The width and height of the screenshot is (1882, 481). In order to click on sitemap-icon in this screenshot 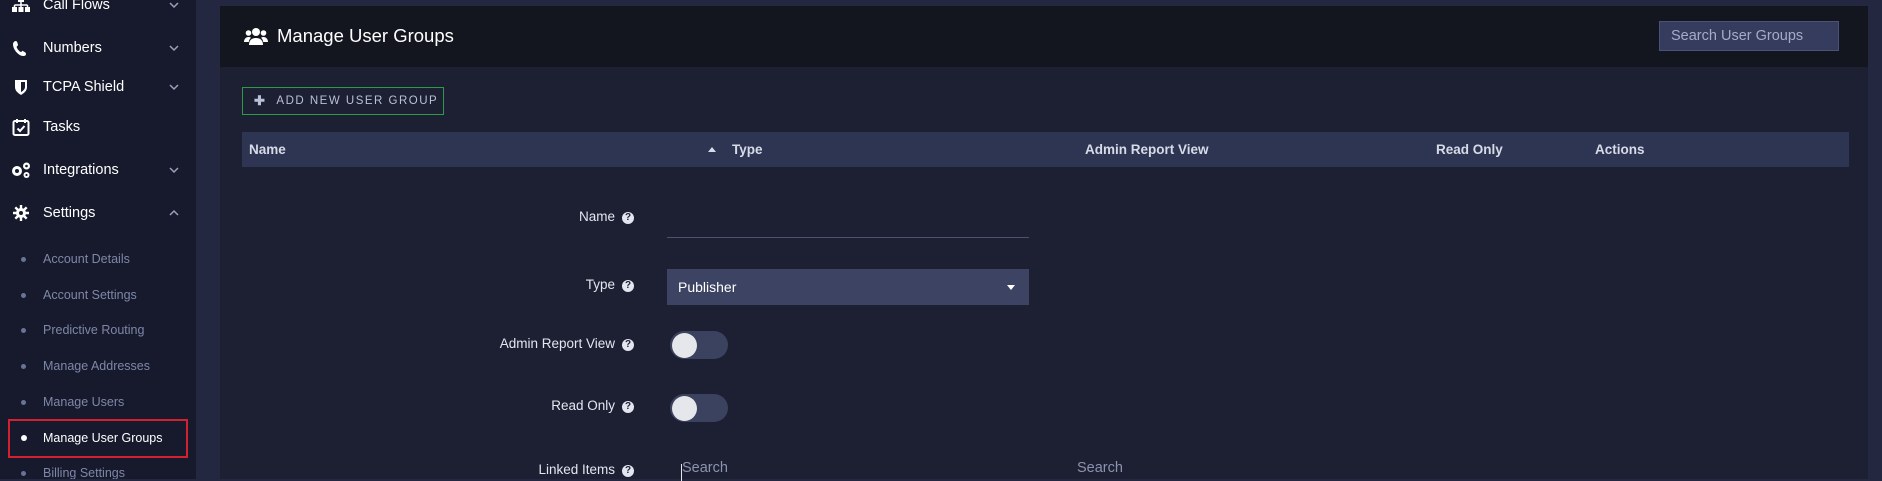, I will do `click(21, 8)`.